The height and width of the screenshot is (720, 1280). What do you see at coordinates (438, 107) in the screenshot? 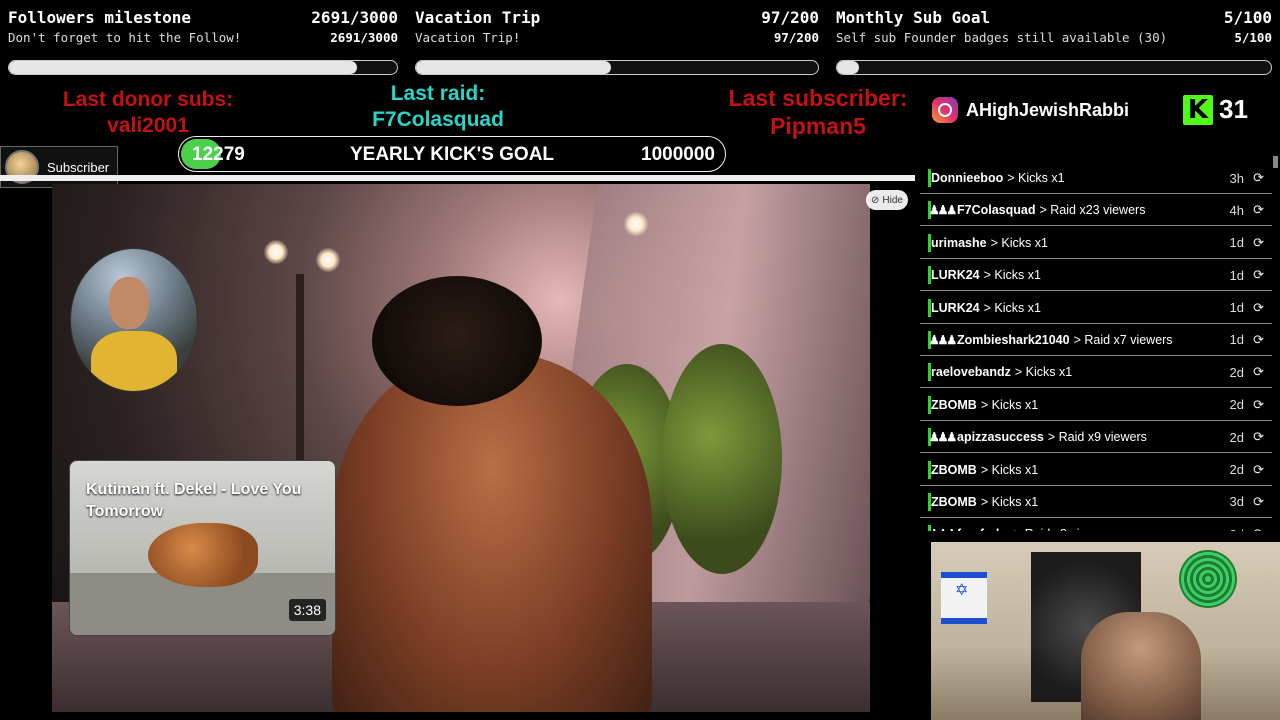
I see `last-raid: Last raid: F7Colasquad` at bounding box center [438, 107].